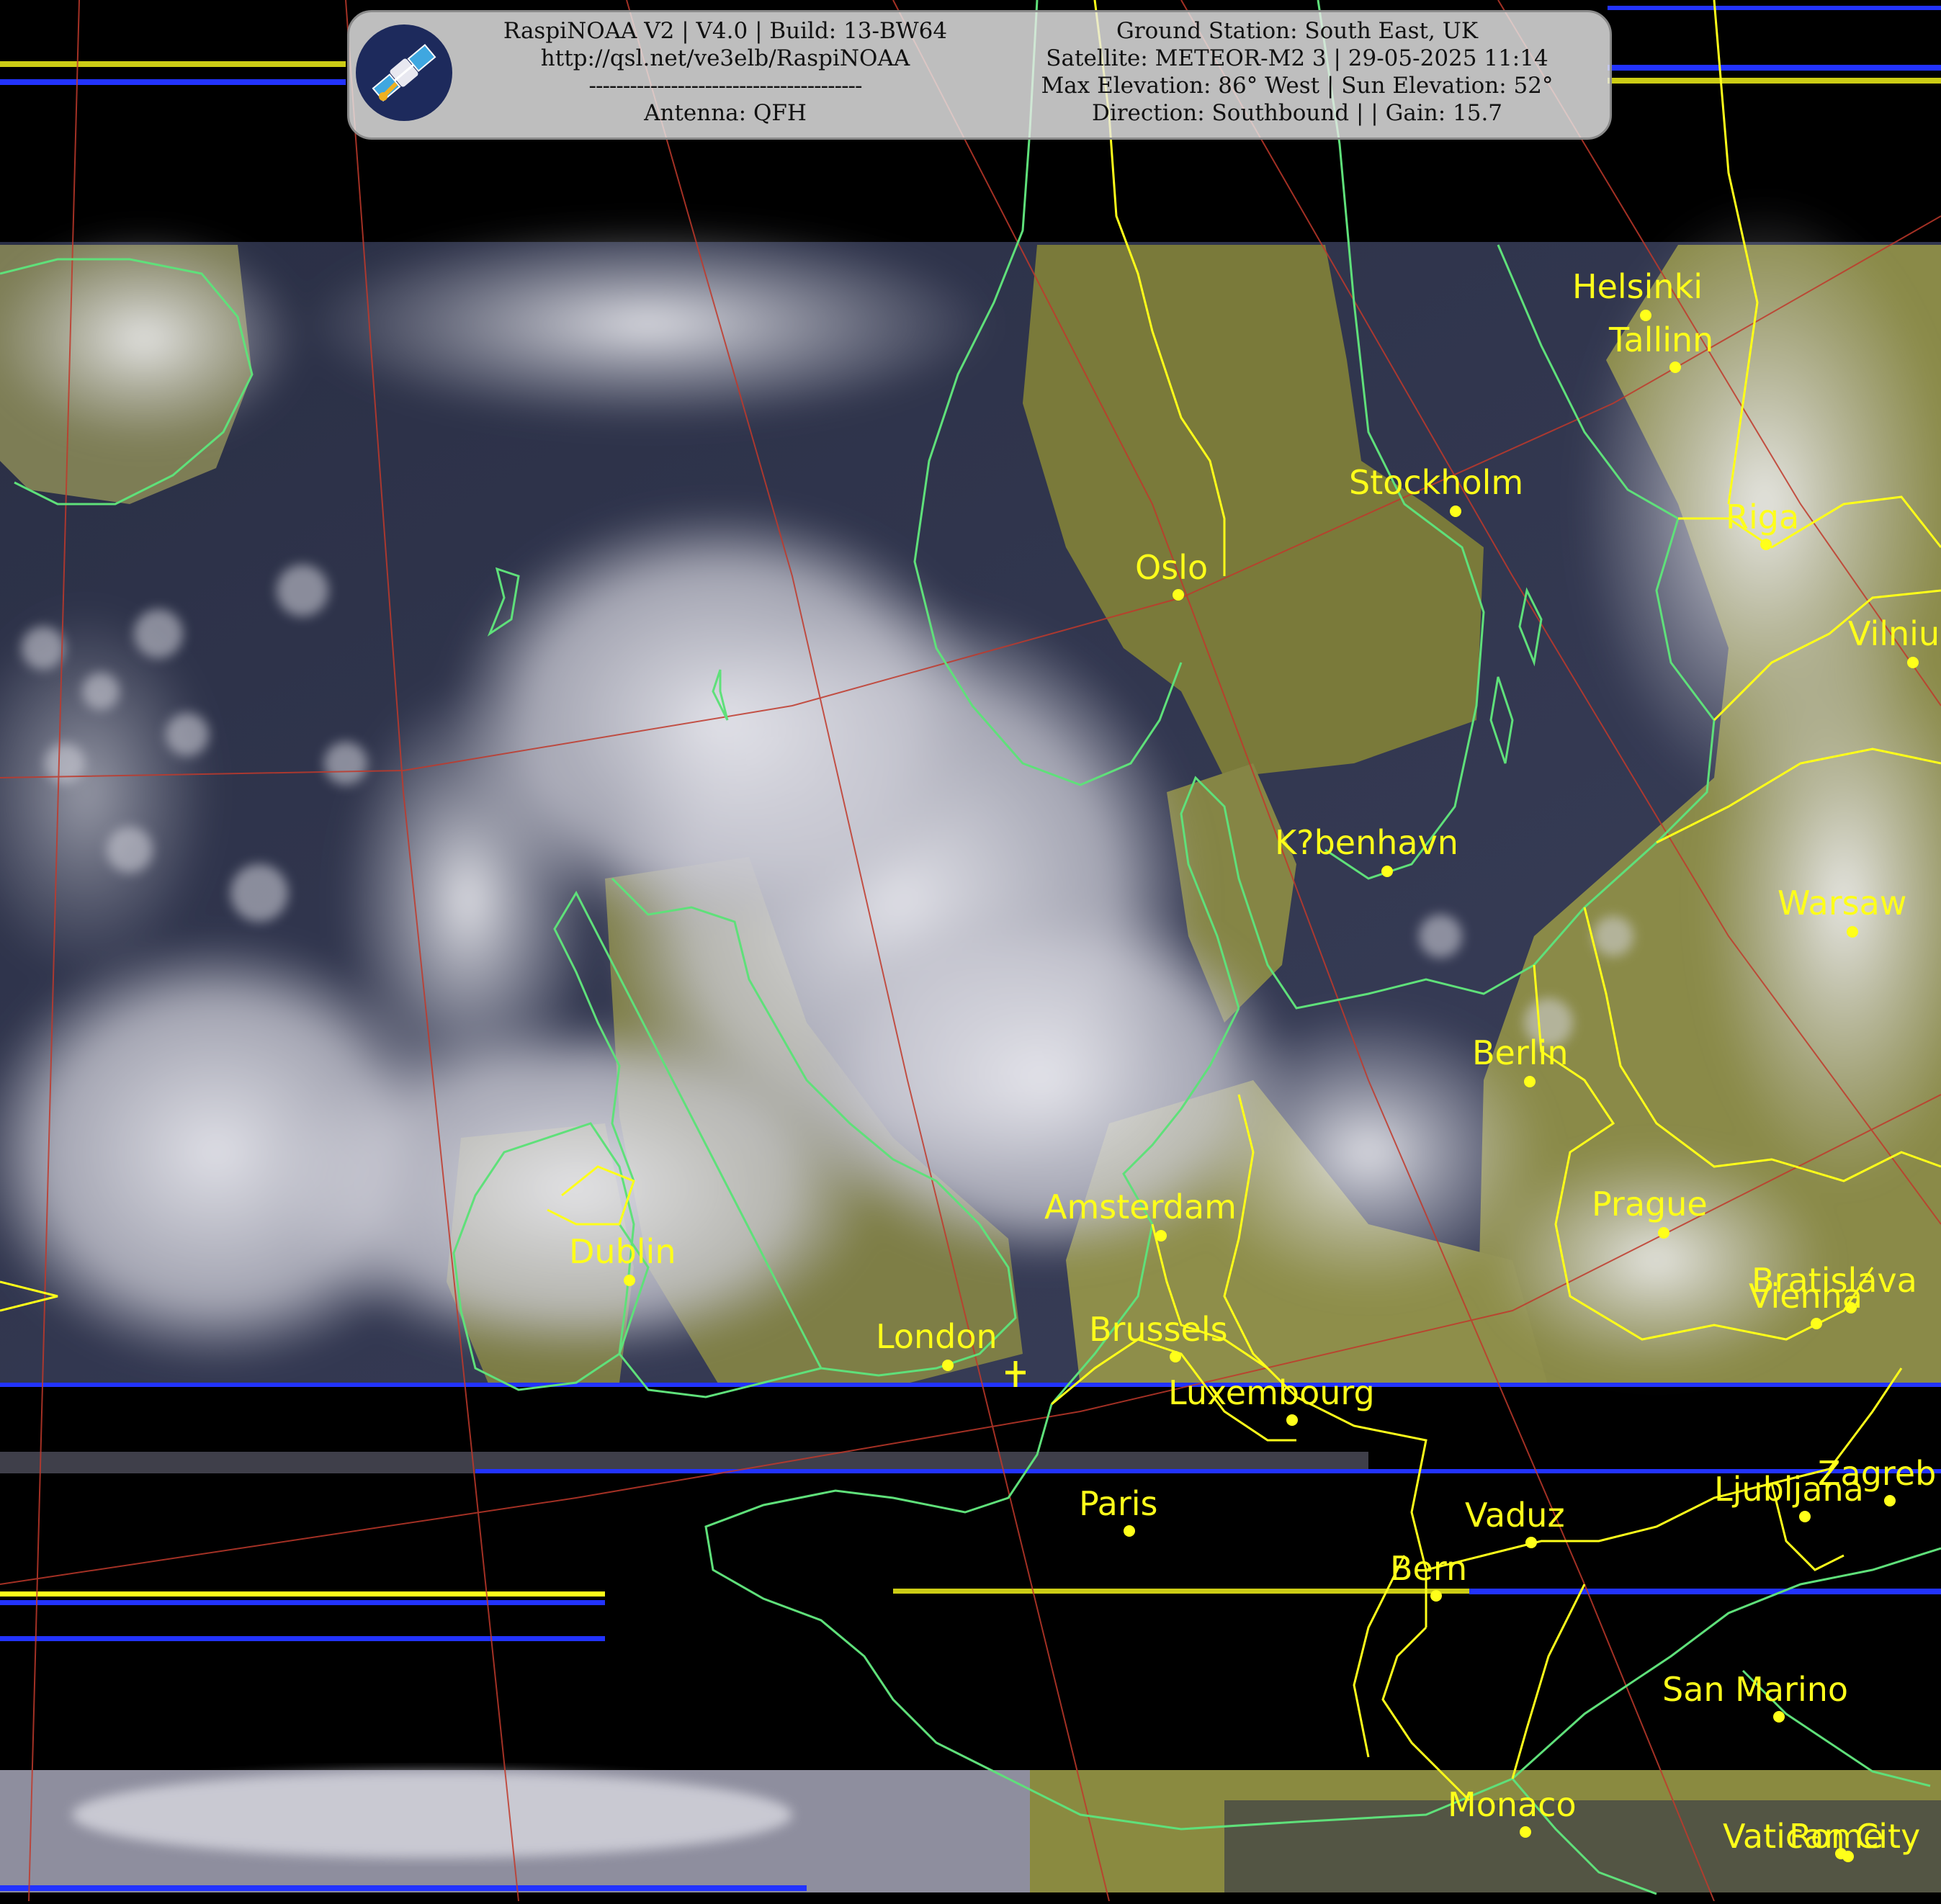 This screenshot has width=1941, height=1904. I want to click on header-left-line-1: RaspiNOAA V2 | V4.0 | Build: 13-BW64, so click(725, 31).